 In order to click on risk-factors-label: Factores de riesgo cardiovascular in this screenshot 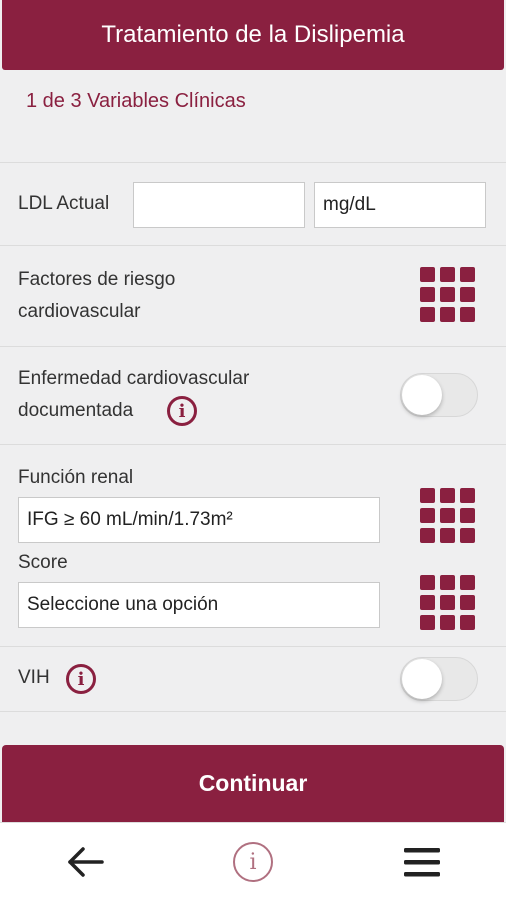, I will do `click(96, 296)`.